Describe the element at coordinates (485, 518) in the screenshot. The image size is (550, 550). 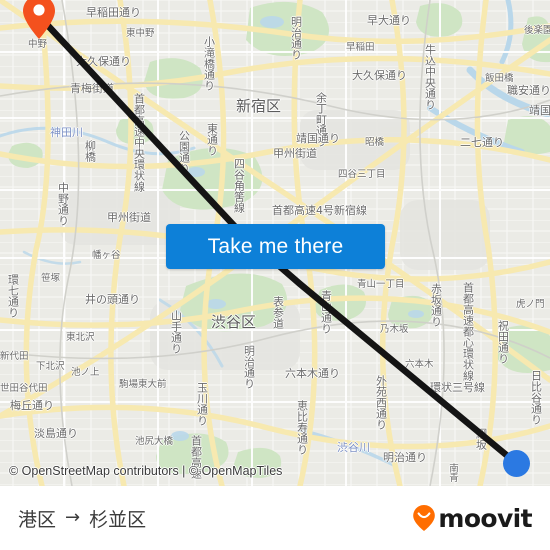
I see `moovit-wordmark: moovit` at that location.